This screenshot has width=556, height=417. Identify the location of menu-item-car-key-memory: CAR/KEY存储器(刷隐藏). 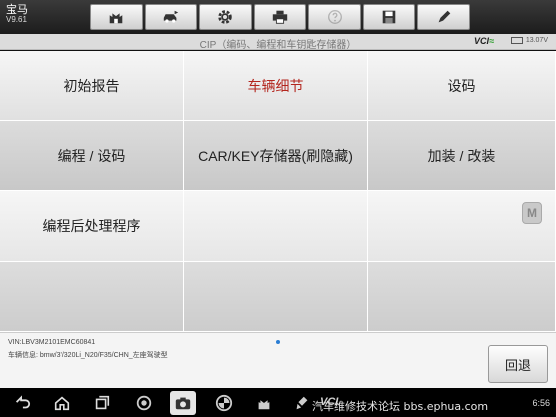
(276, 156).